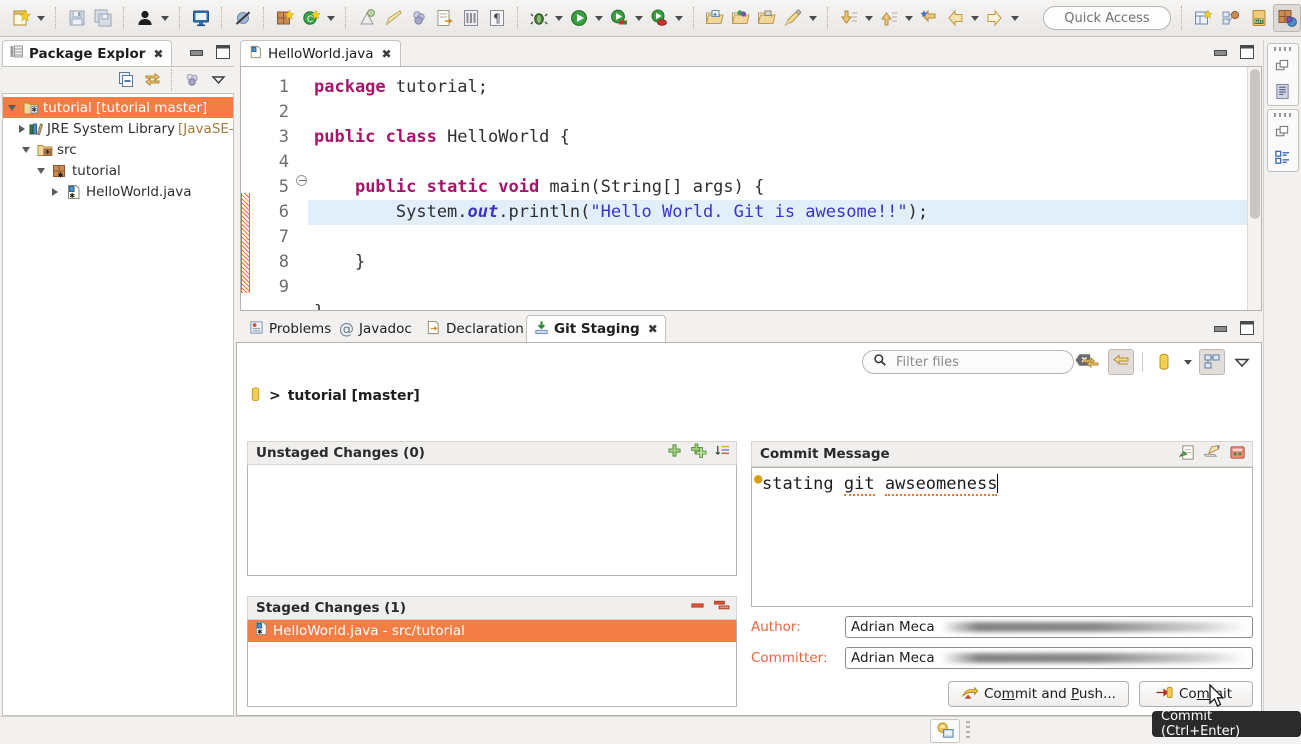 The width and height of the screenshot is (1301, 744). What do you see at coordinates (126, 80) in the screenshot?
I see `collapse-all-button` at bounding box center [126, 80].